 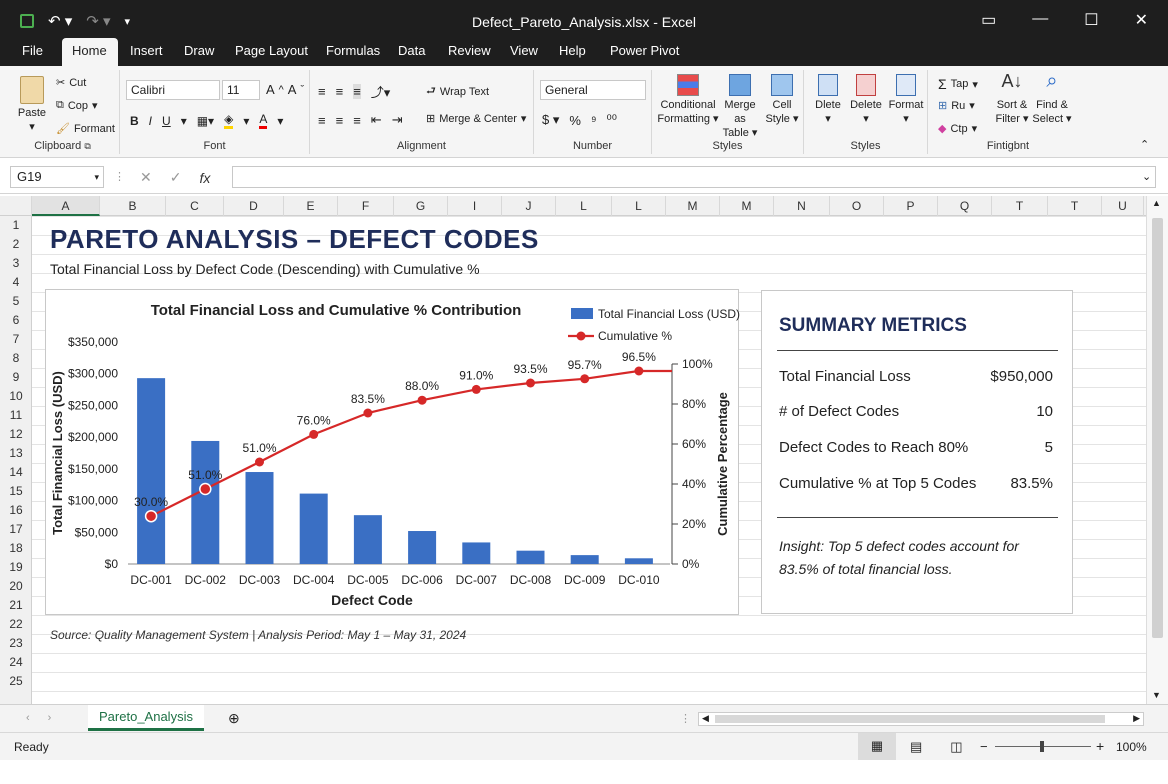 What do you see at coordinates (16, 586) in the screenshot?
I see `row-header: 20` at bounding box center [16, 586].